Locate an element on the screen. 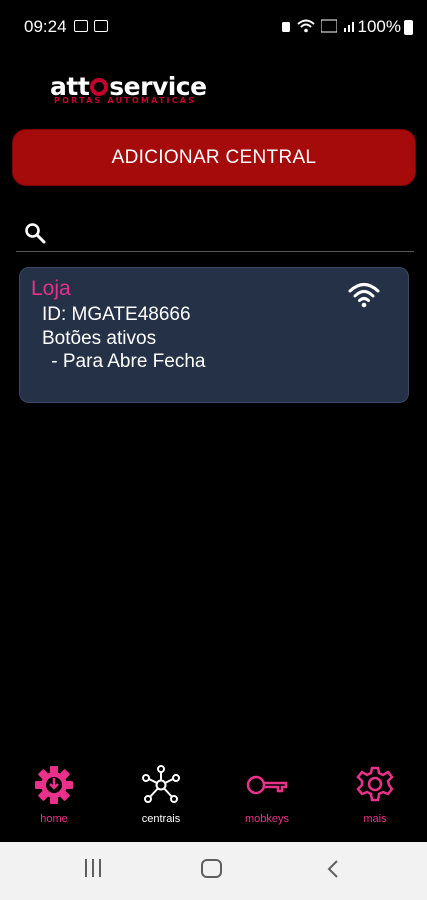 Image resolution: width=427 pixels, height=900 pixels. nav-mais: mais is located at coordinates (375, 799).